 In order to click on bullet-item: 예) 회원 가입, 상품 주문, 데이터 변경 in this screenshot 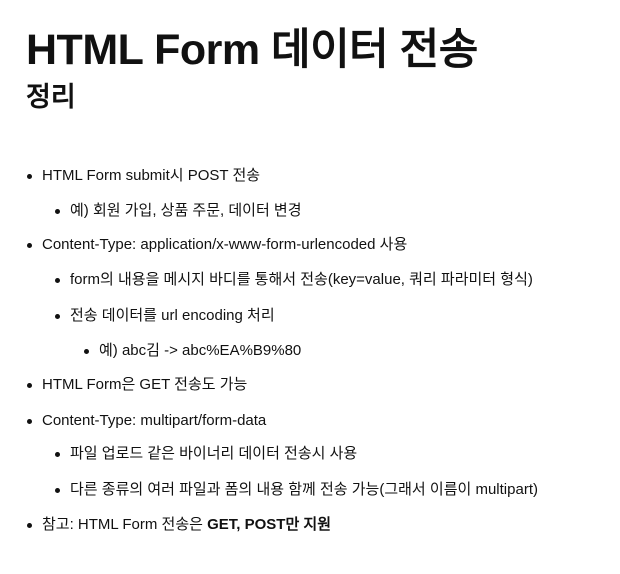, I will do `click(178, 211)`.